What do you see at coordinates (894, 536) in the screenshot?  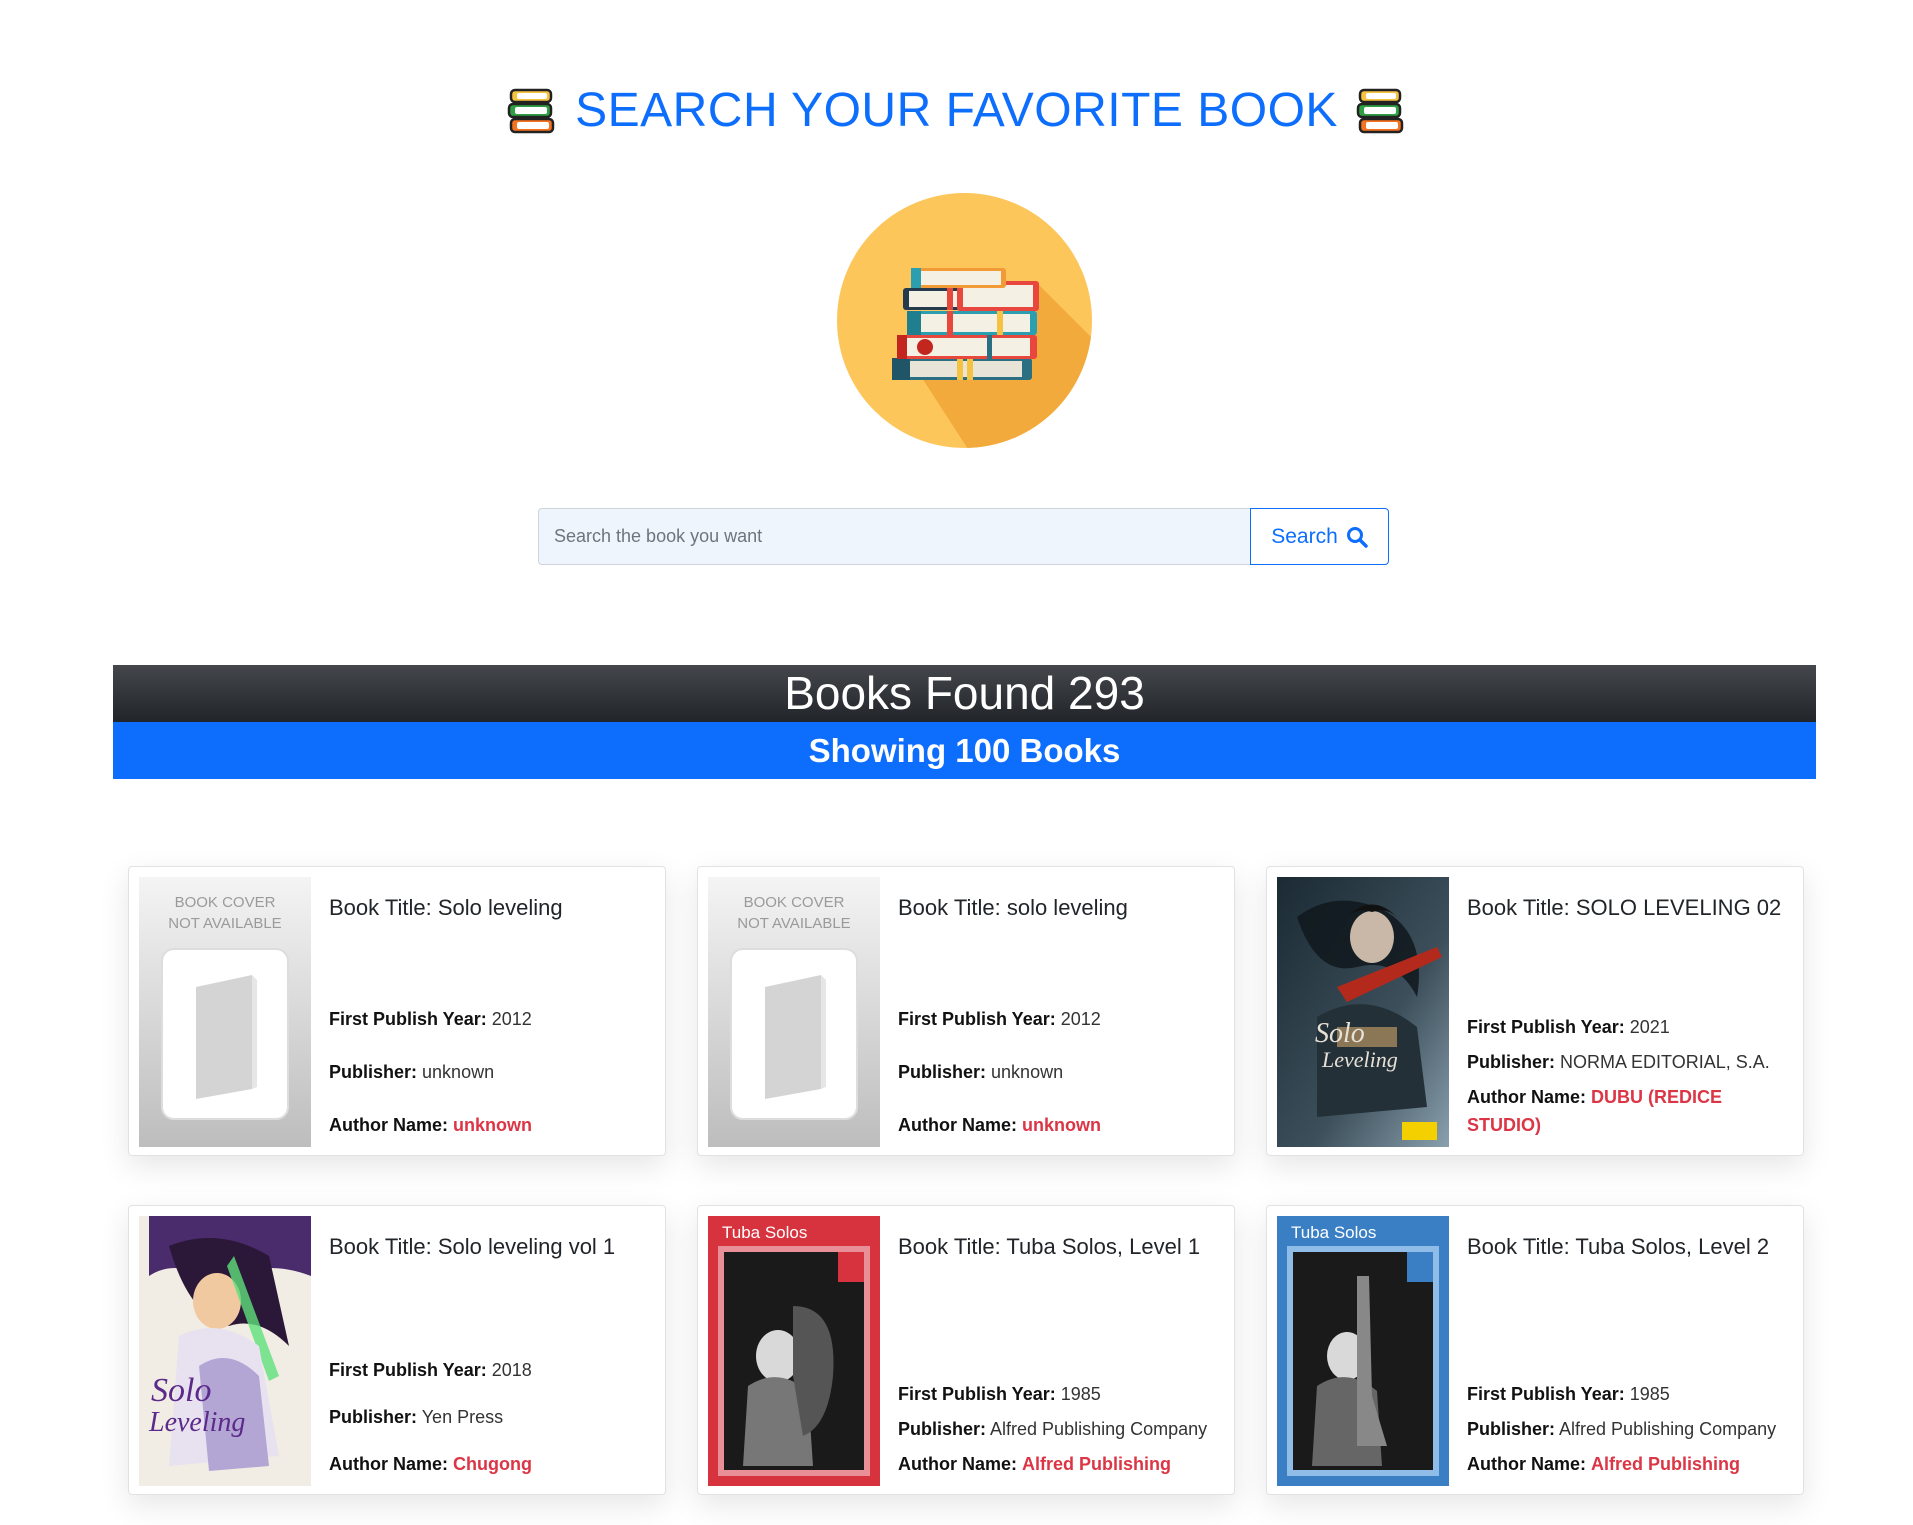 I see `search-input` at bounding box center [894, 536].